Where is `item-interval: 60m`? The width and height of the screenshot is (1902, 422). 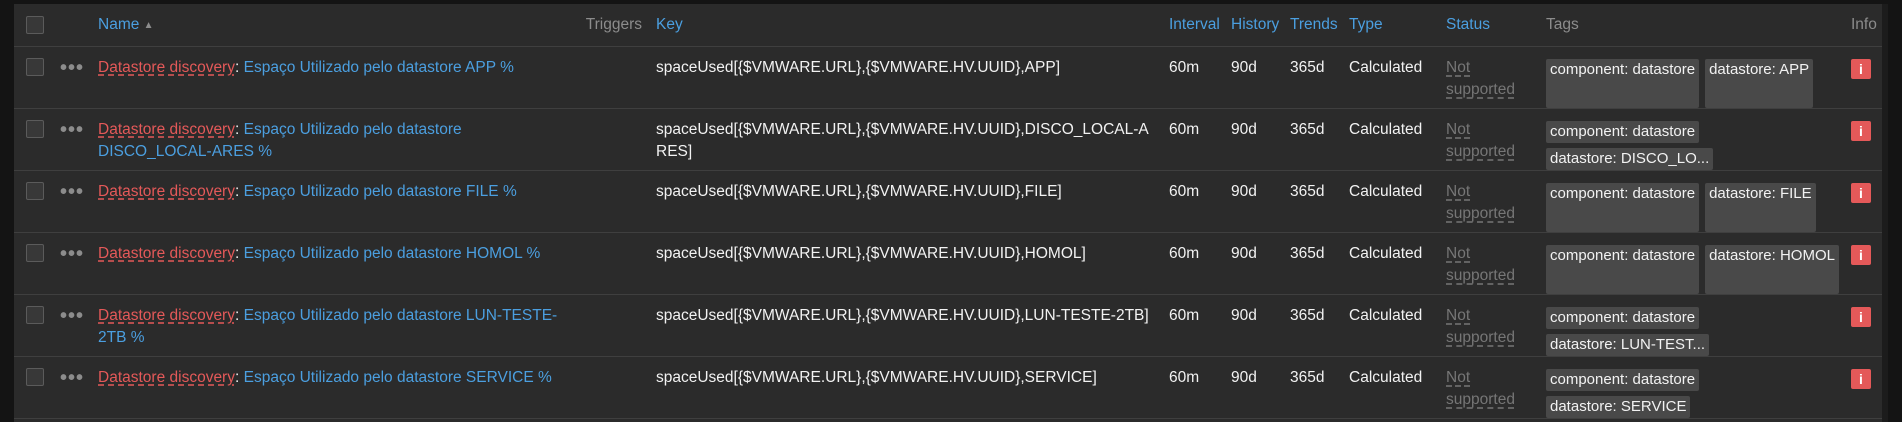 item-interval: 60m is located at coordinates (1184, 67).